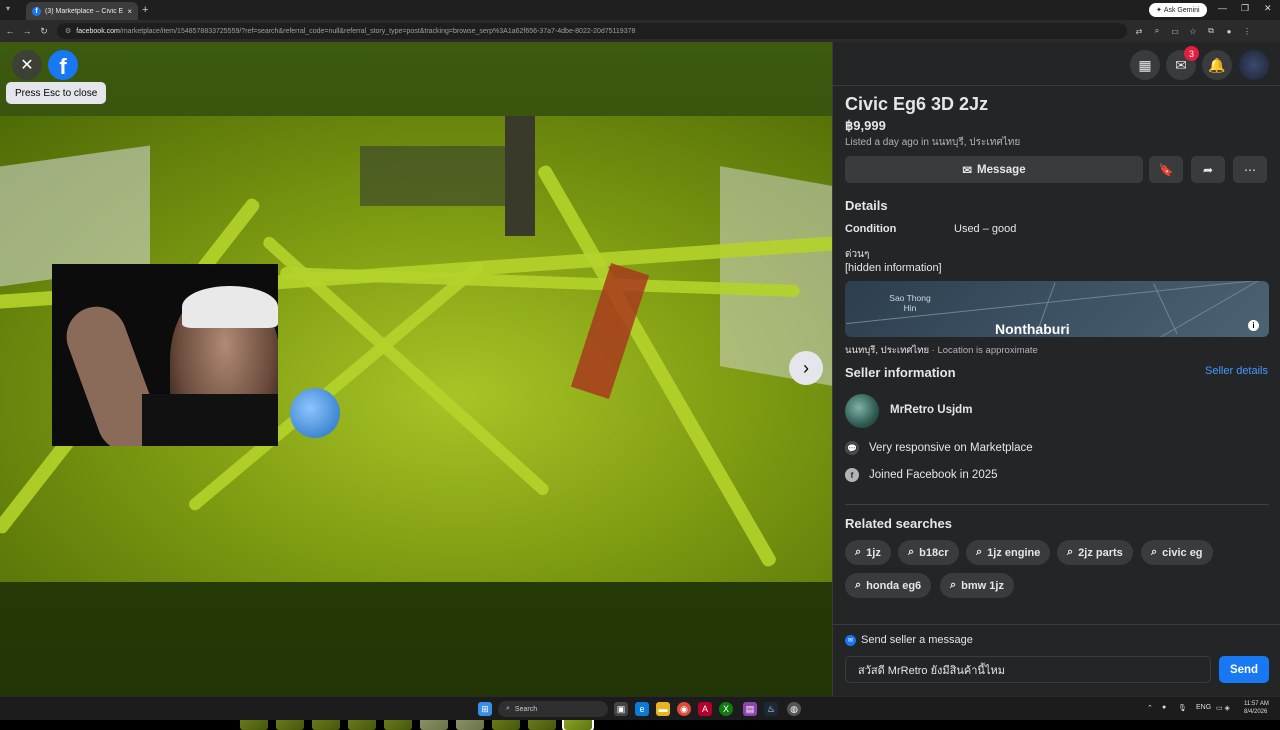 Image resolution: width=1280 pixels, height=730 pixels. Describe the element at coordinates (910, 303) in the screenshot. I see `map-label-sao-thong-hin: Sao Thong Hin` at that location.